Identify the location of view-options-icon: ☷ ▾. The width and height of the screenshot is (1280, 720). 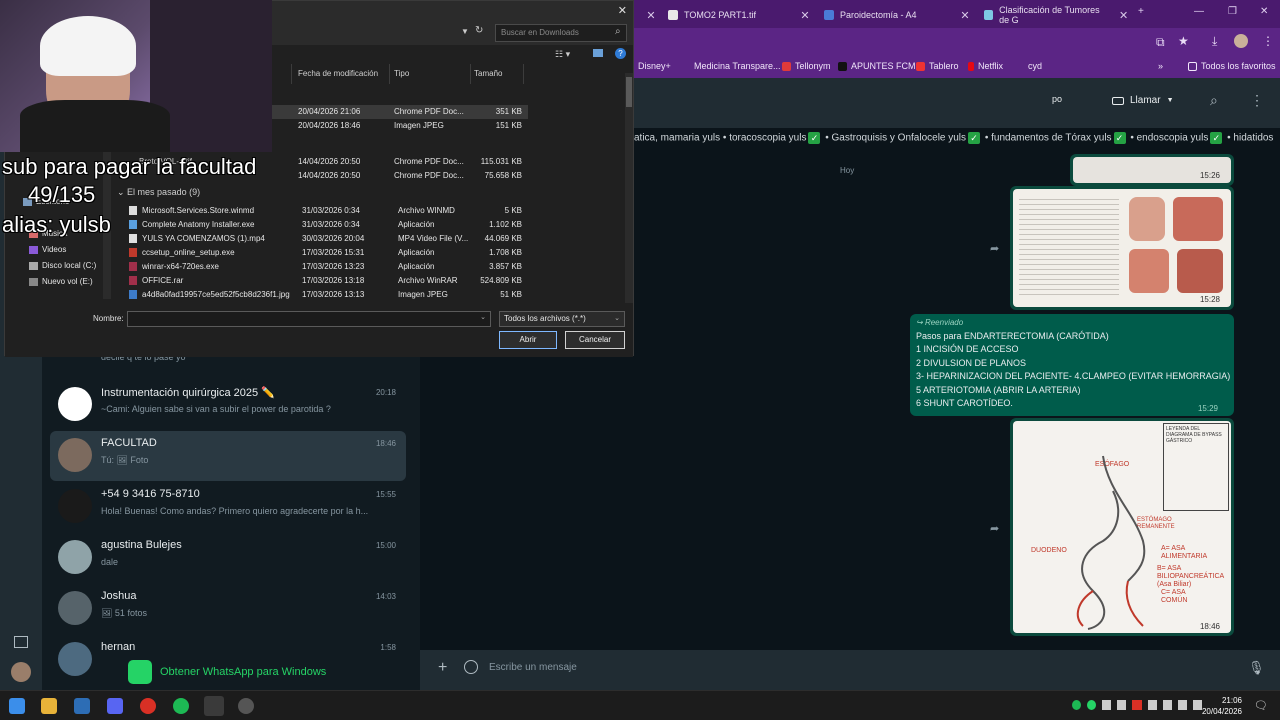
(562, 54).